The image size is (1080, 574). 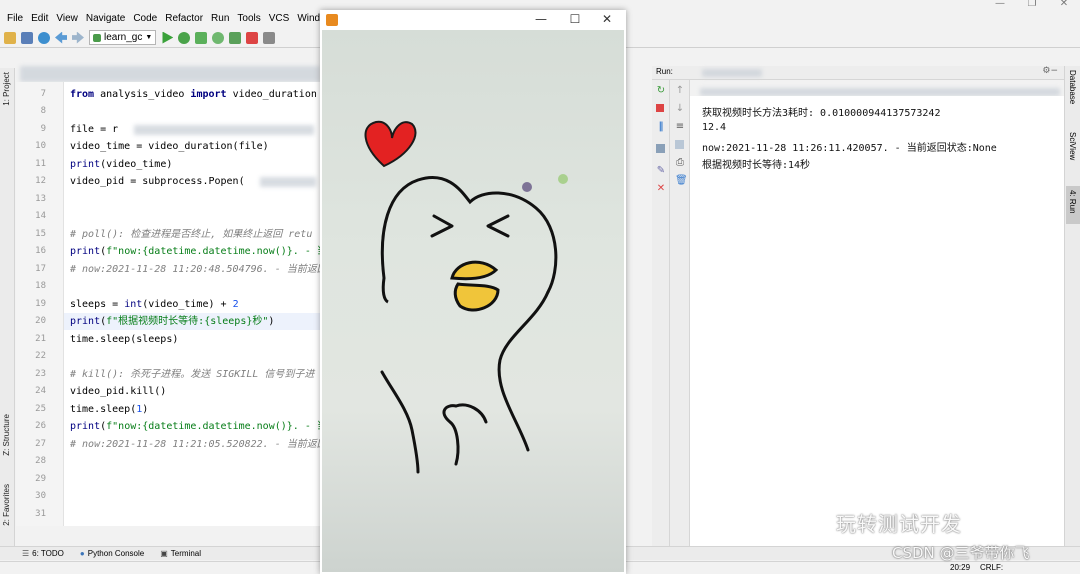 What do you see at coordinates (170, 74) in the screenshot?
I see `editor-tabs-redacted` at bounding box center [170, 74].